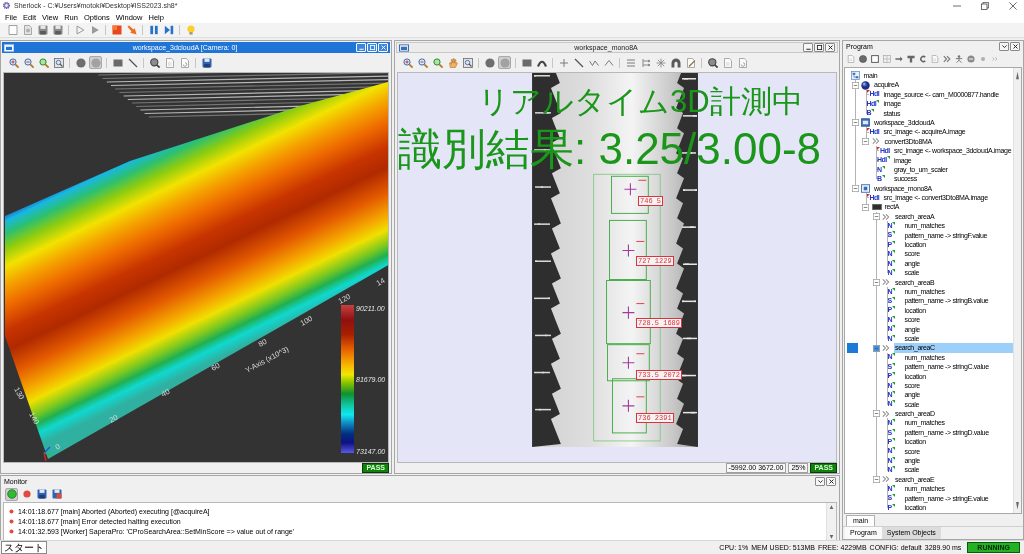 The image size is (1024, 554). What do you see at coordinates (959, 58) in the screenshot?
I see `figure-button` at bounding box center [959, 58].